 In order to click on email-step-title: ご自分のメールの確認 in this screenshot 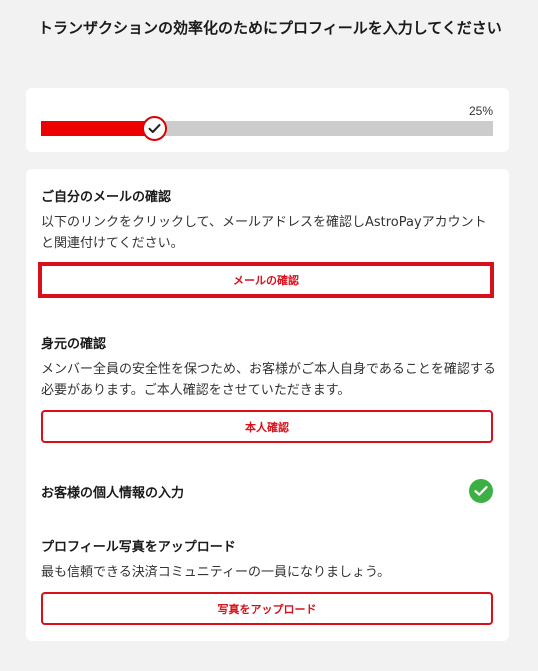, I will do `click(106, 197)`.